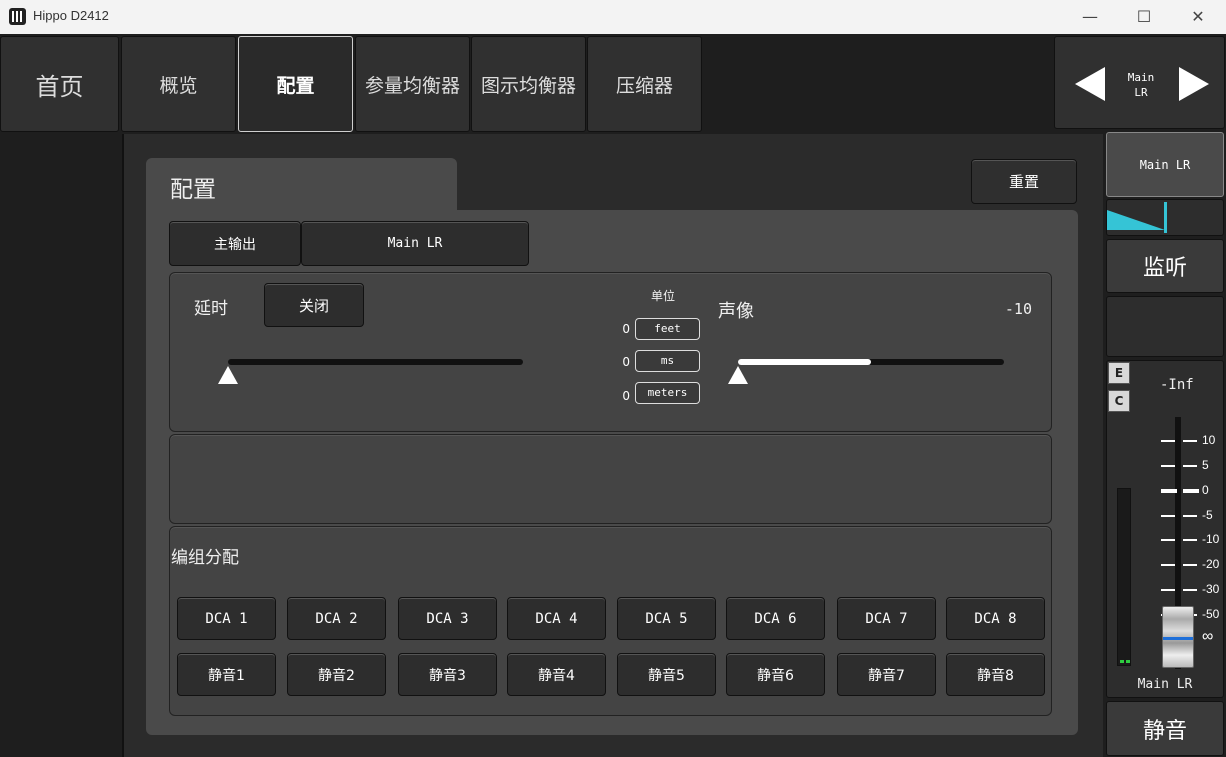 This screenshot has height=757, width=1226. I want to click on sidebar-empty-slot, so click(1165, 326).